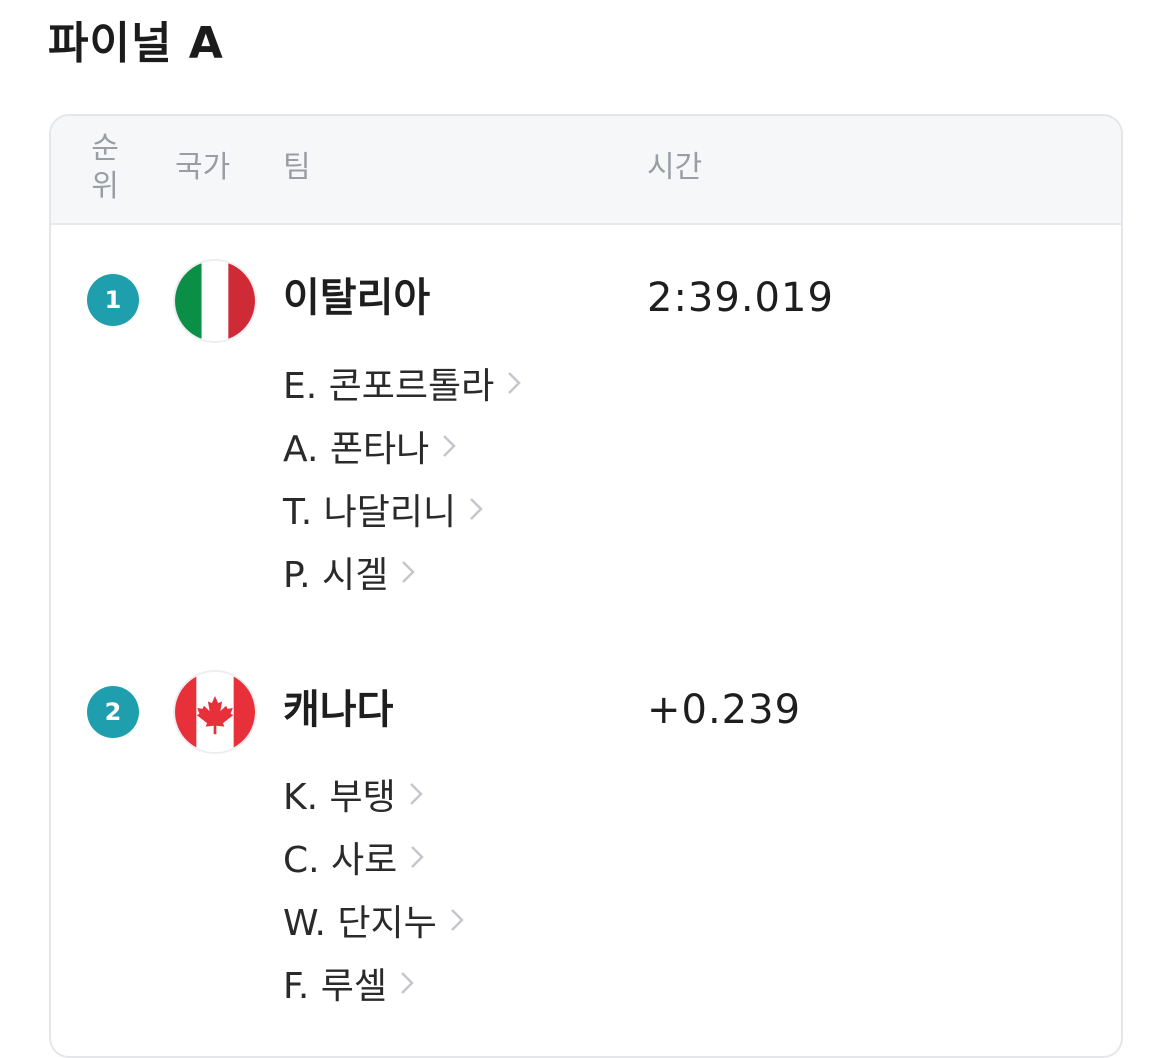 This screenshot has height=1058, width=1170. Describe the element at coordinates (356, 449) in the screenshot. I see `athlete-name: A. 폰타나` at that location.